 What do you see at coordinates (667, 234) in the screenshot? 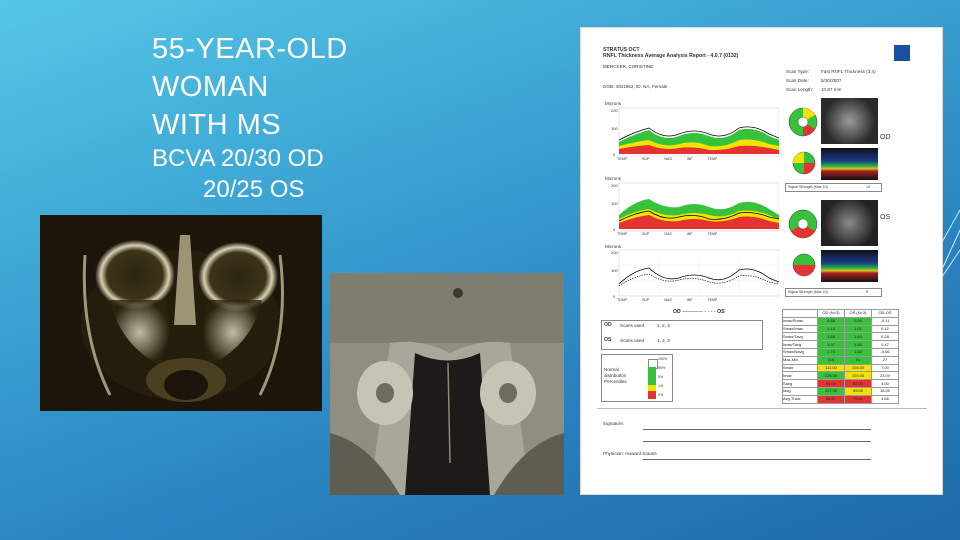
I see `os-quadrant-ticks: TEMP SUP NAS INF TEMP` at bounding box center [667, 234].